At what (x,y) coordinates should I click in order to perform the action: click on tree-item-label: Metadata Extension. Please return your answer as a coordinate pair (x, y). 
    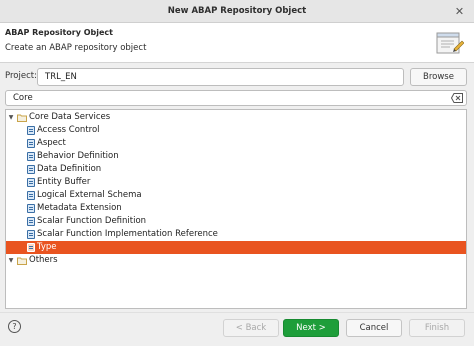
    Looking at the image, I should click on (79, 208).